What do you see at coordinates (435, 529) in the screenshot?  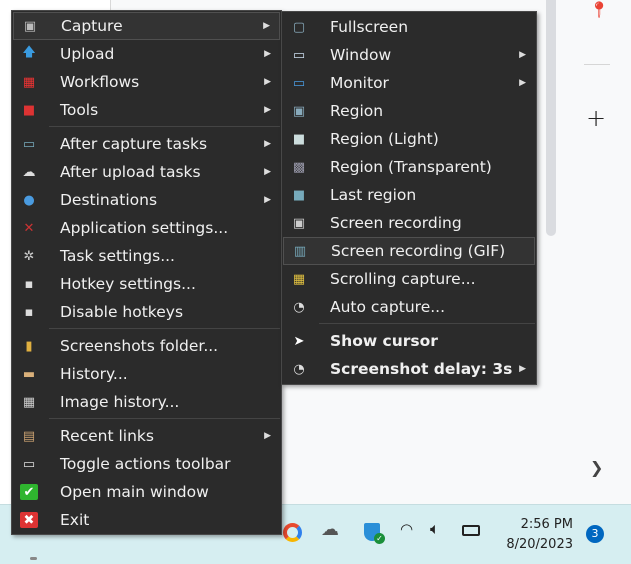 I see `volume-icon: 🔈︎` at bounding box center [435, 529].